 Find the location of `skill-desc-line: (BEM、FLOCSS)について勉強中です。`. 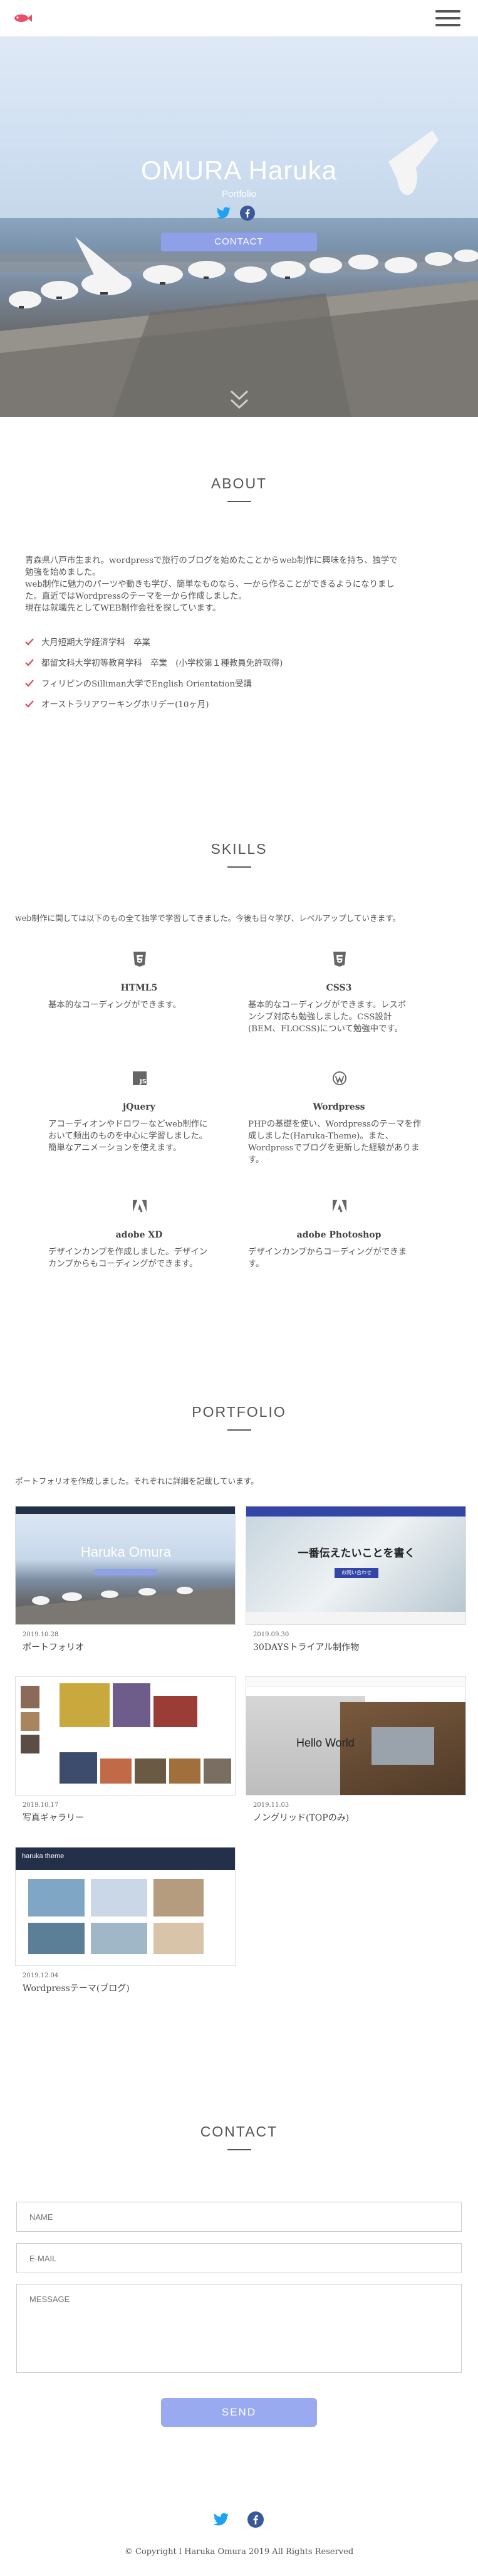

skill-desc-line: (BEM、FLOCSS)について勉強中です。 is located at coordinates (325, 1029).